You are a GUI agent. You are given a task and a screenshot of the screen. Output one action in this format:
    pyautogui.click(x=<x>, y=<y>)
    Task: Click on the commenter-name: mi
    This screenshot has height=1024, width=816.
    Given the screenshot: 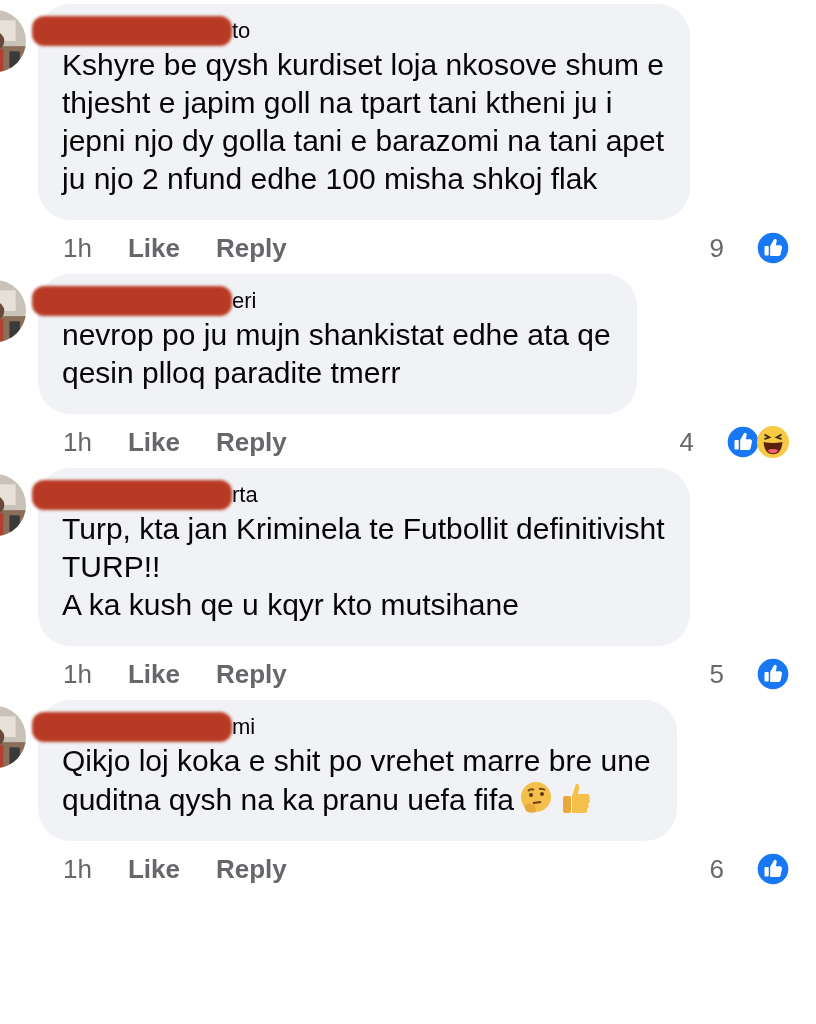 What is the action you would take?
    pyautogui.click(x=244, y=727)
    